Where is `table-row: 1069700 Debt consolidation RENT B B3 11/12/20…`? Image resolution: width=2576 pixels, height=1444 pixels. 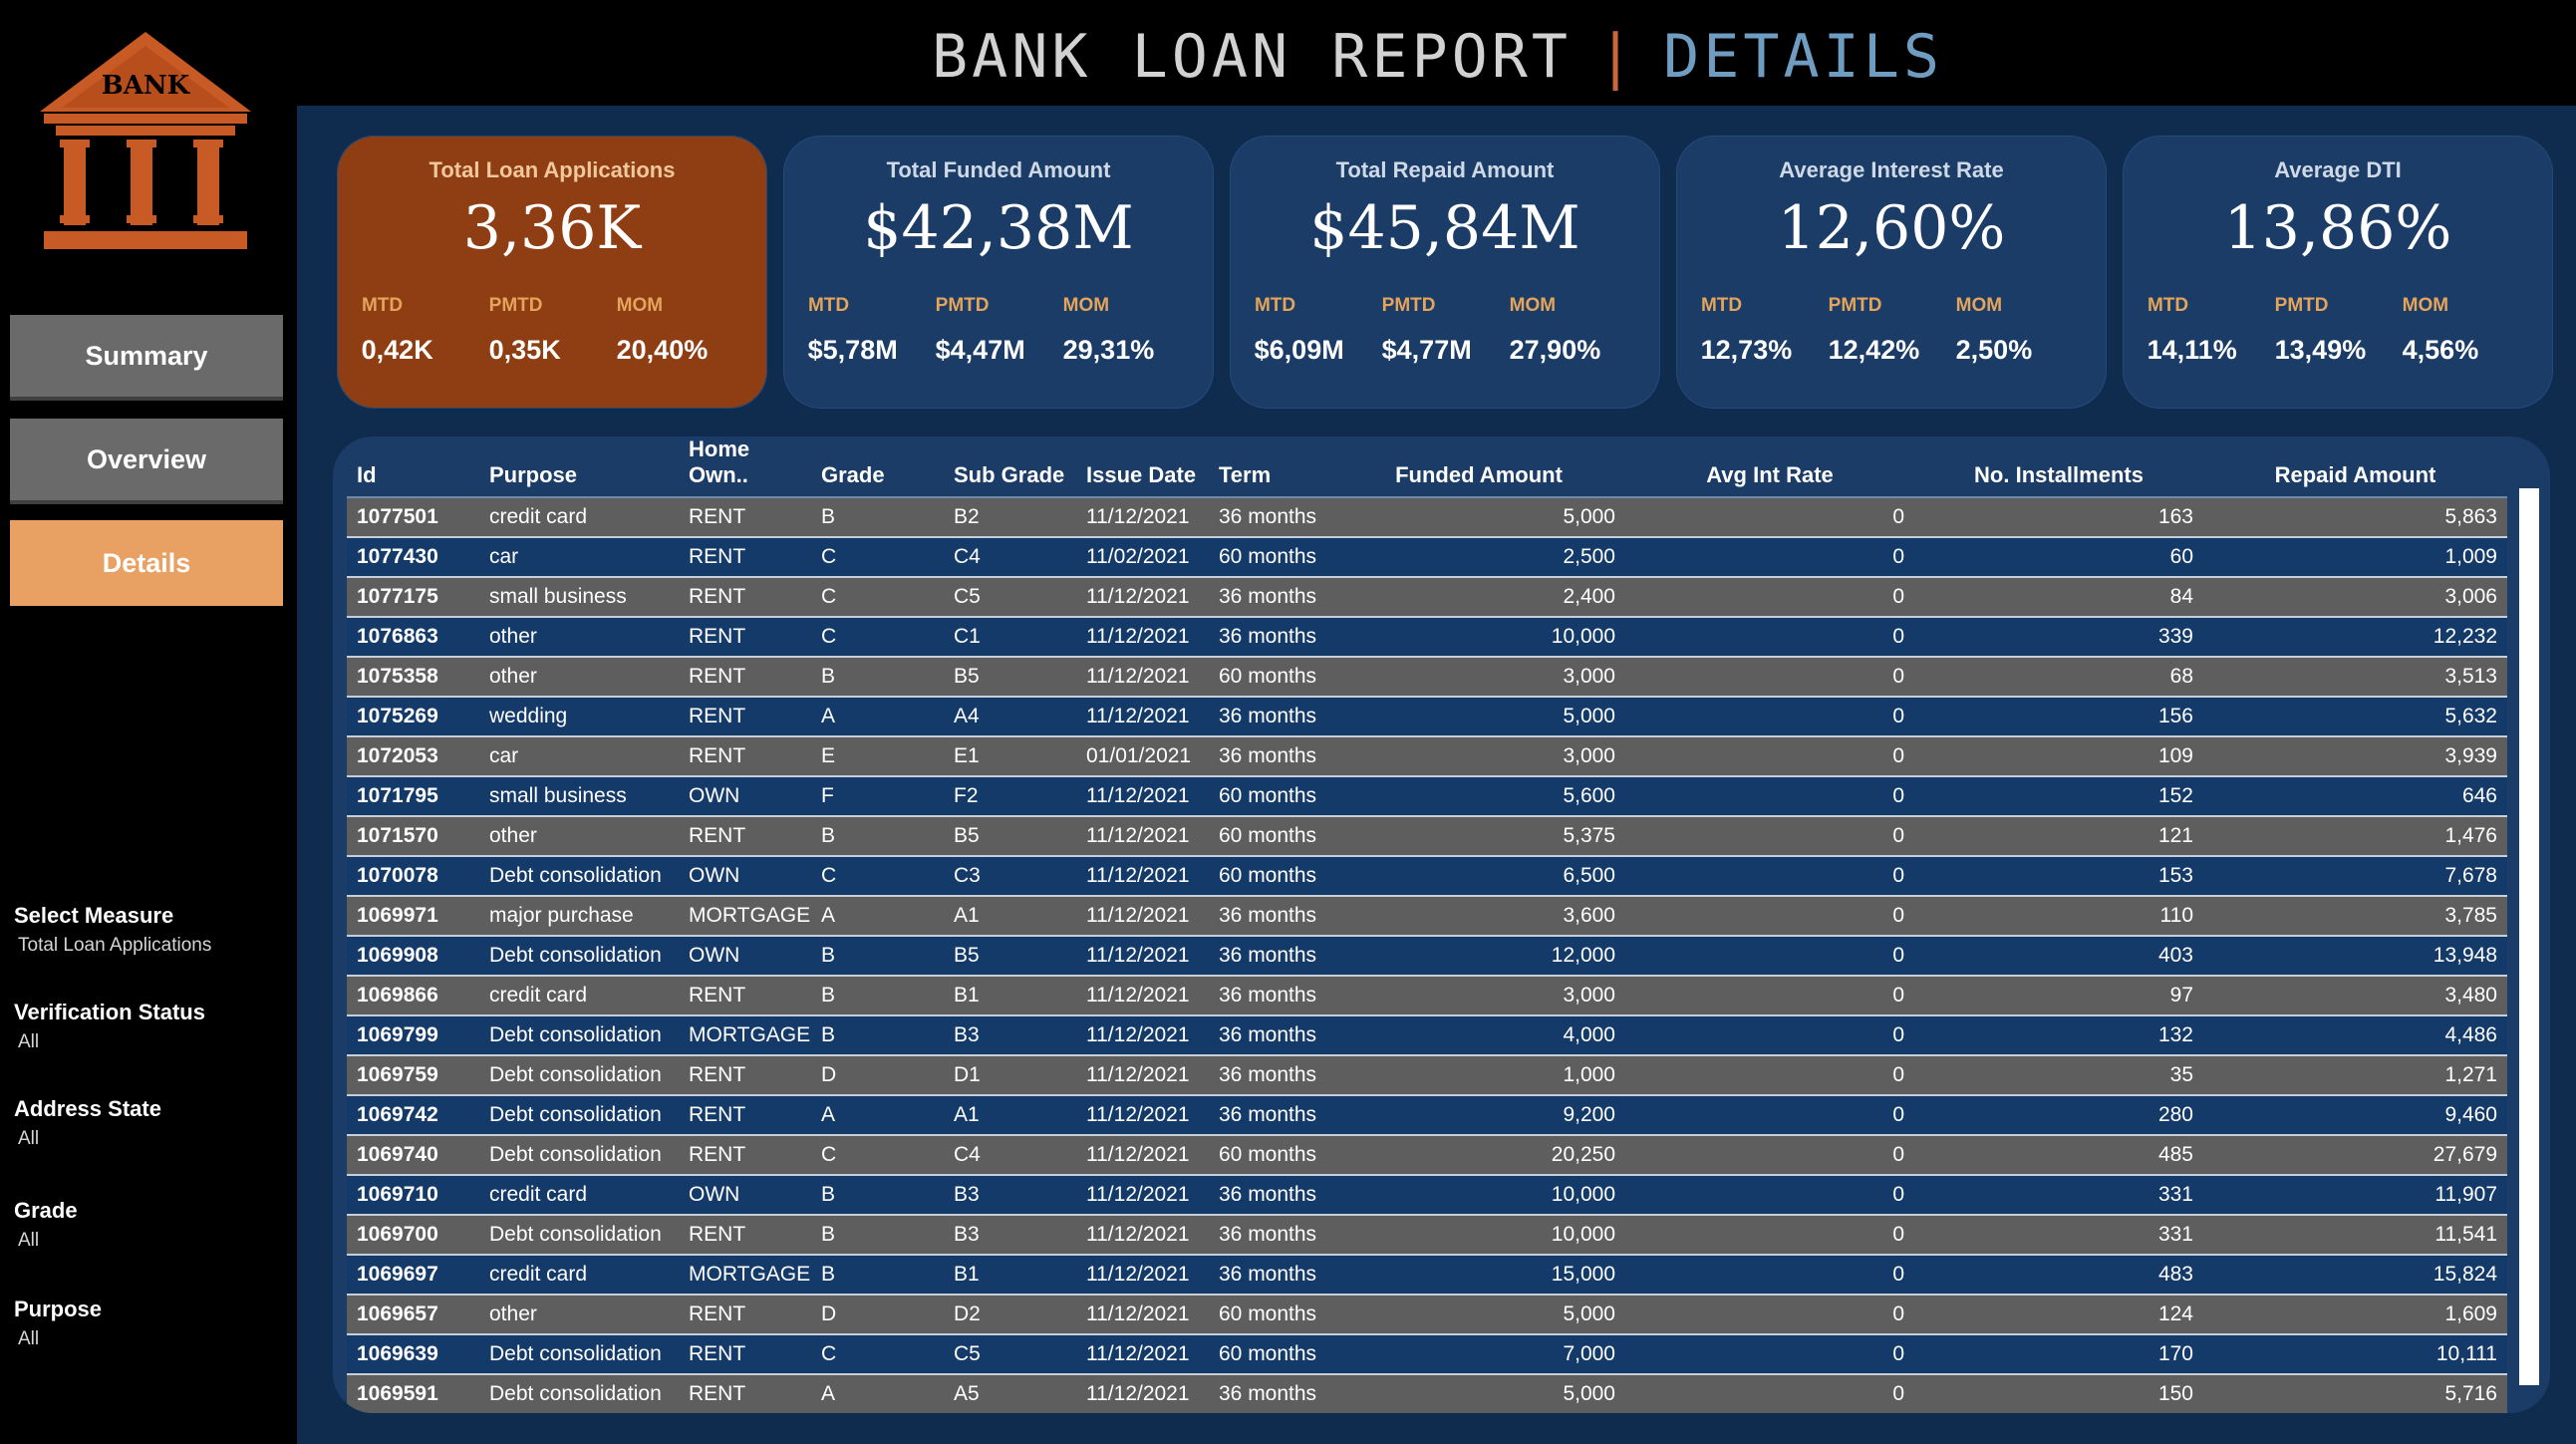 table-row: 1069700 Debt consolidation RENT B B3 11/12/20… is located at coordinates (1427, 1235).